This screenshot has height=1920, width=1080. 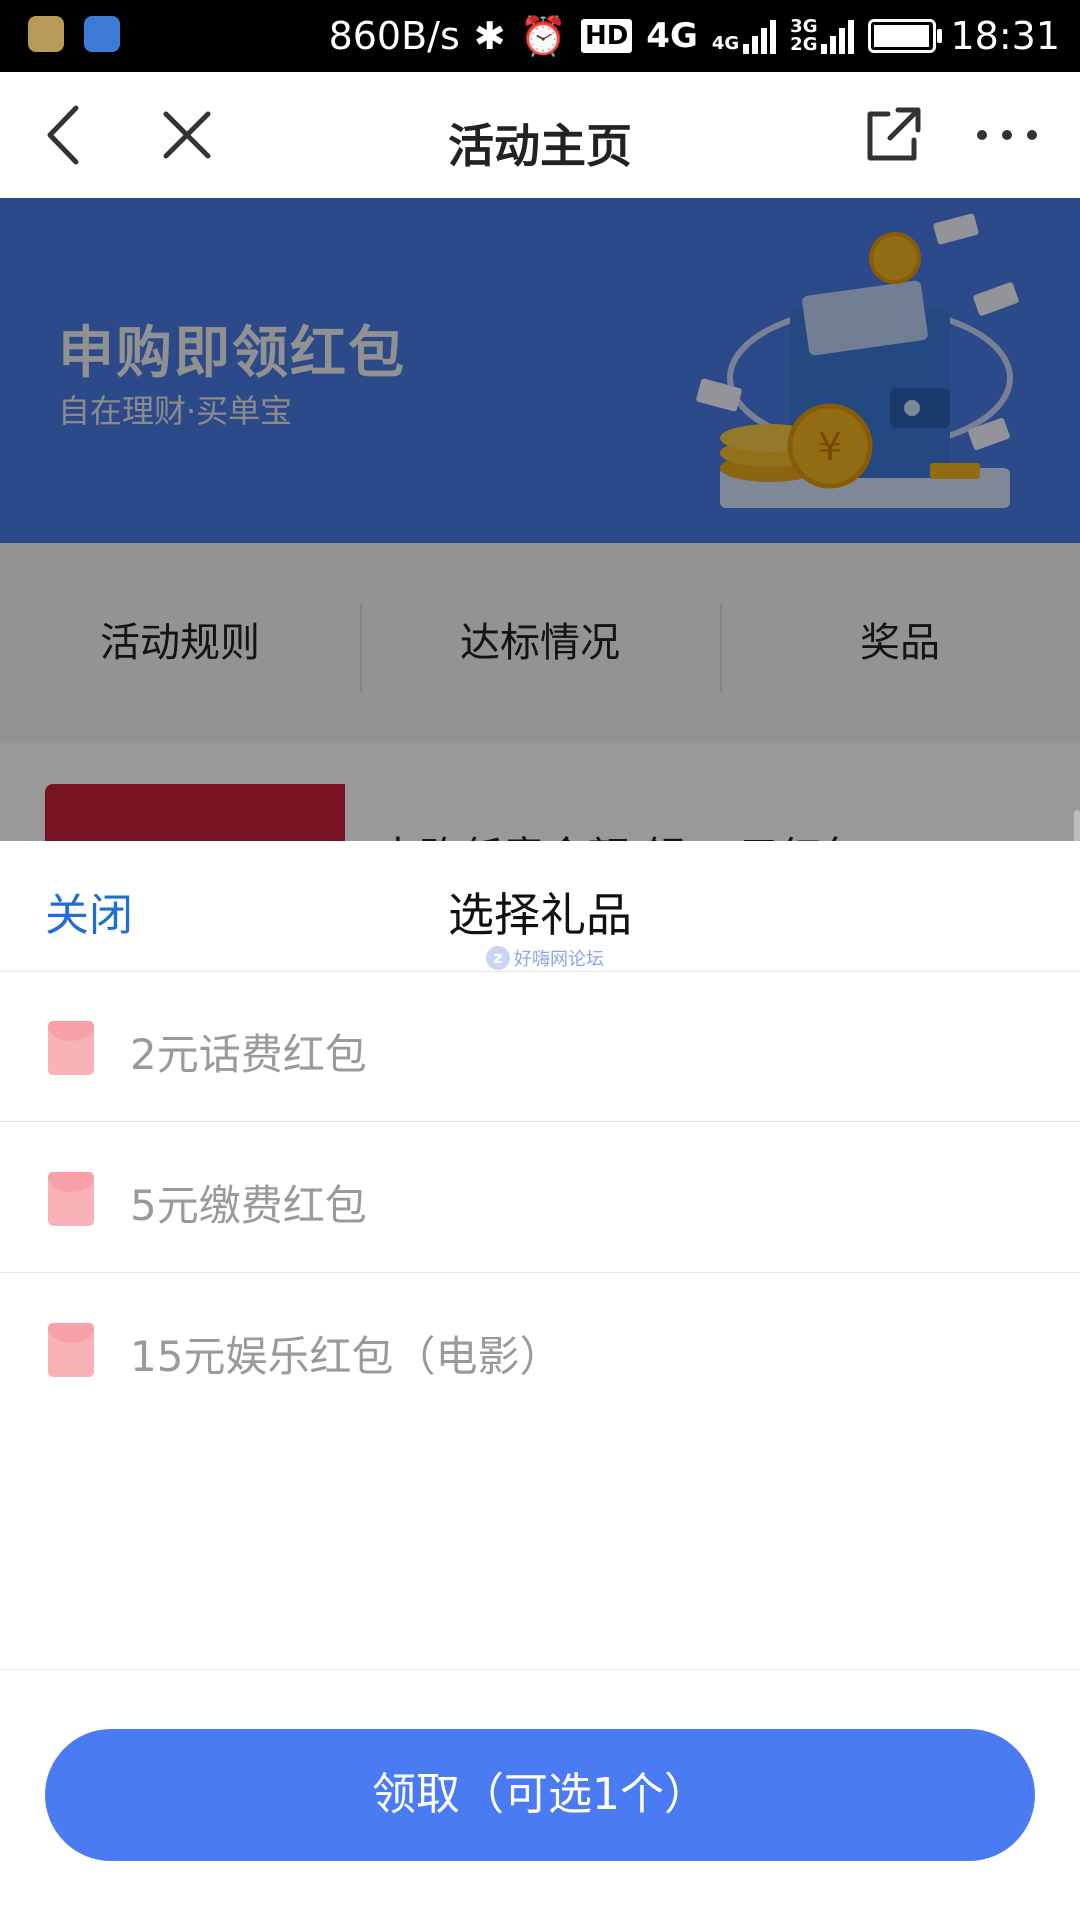 What do you see at coordinates (540, 1046) in the screenshot?
I see `gift-option: 2元话费红包` at bounding box center [540, 1046].